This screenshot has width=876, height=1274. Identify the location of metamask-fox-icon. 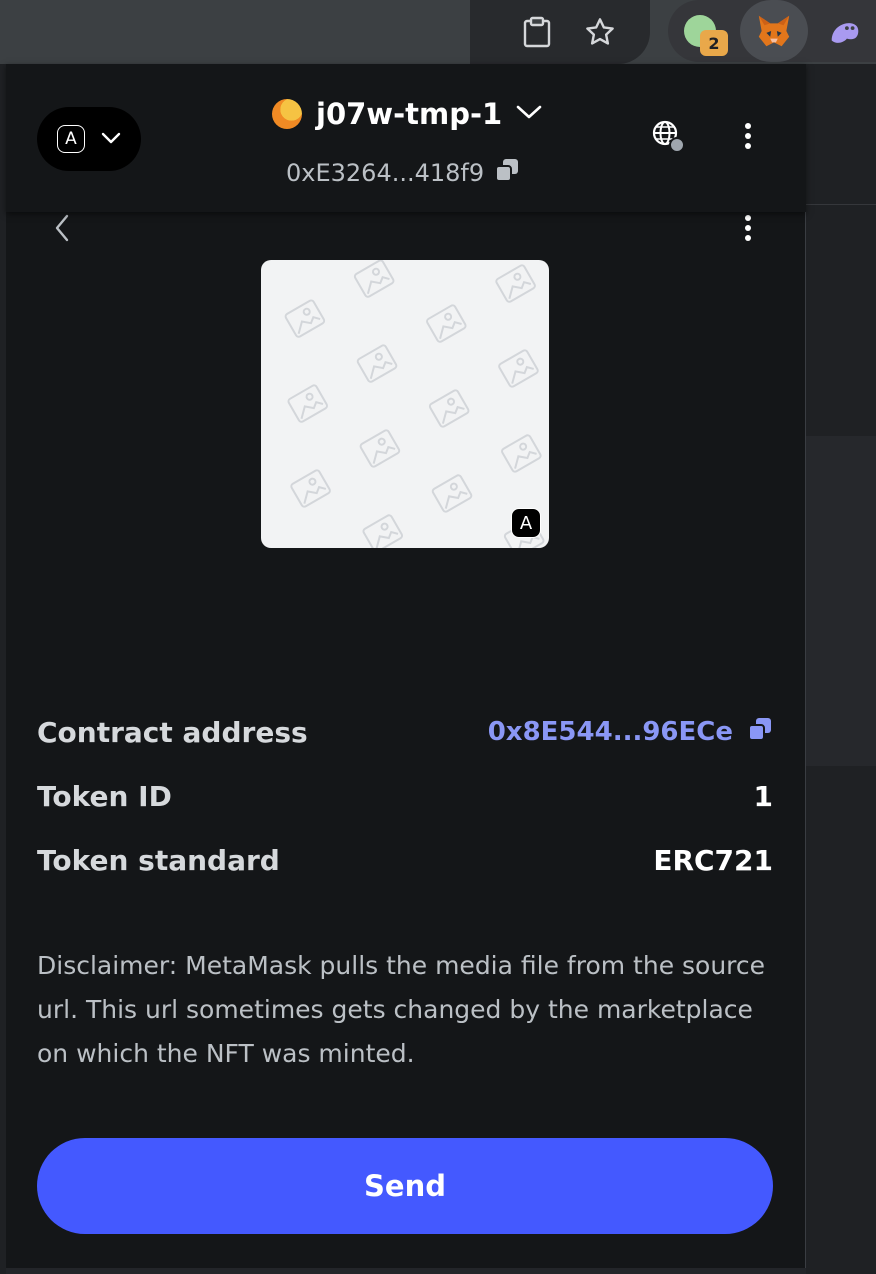
(774, 31).